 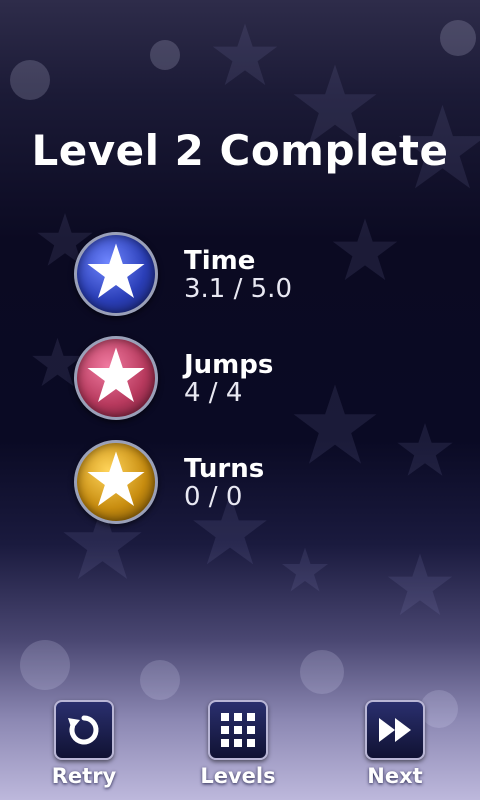 I want to click on next-label: Next, so click(x=395, y=776).